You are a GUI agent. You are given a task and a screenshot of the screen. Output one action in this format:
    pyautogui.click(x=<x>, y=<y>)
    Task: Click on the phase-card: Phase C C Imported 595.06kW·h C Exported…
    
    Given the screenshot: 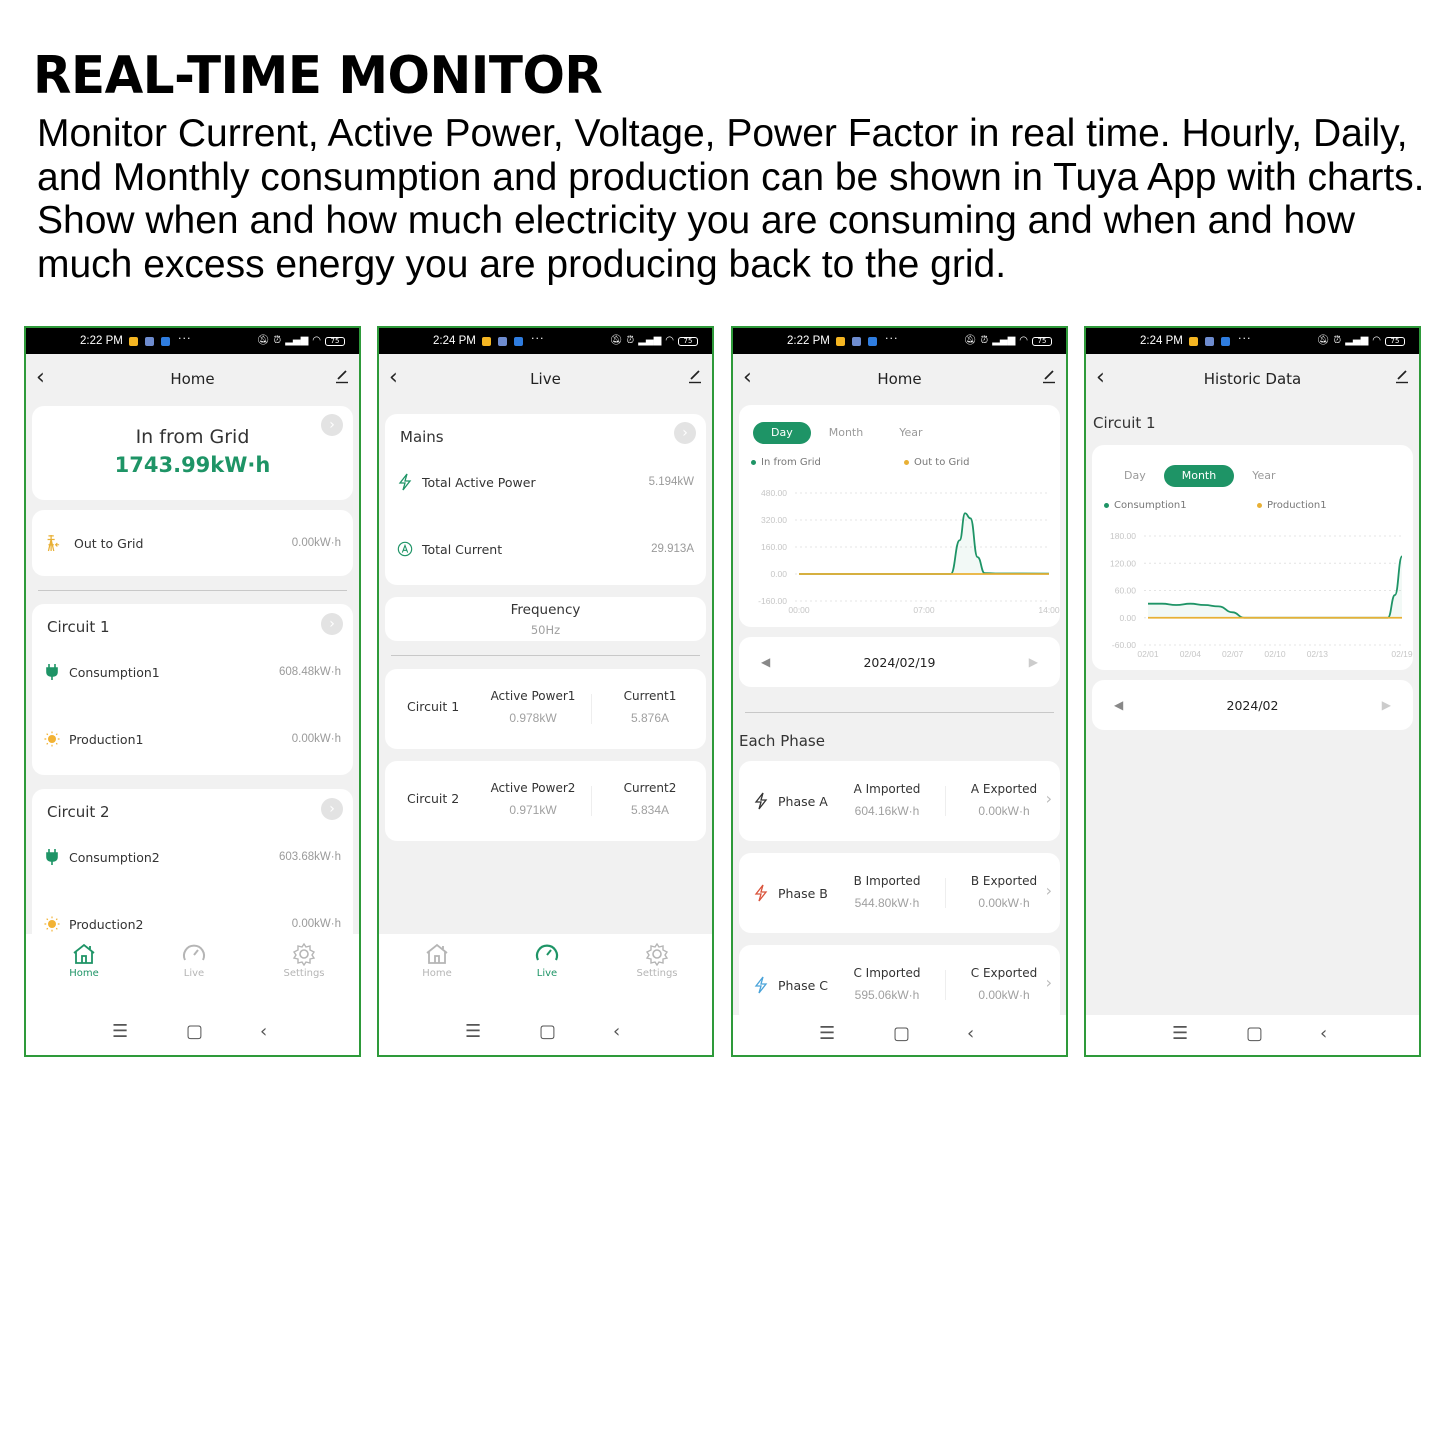 What is the action you would take?
    pyautogui.click(x=899, y=985)
    